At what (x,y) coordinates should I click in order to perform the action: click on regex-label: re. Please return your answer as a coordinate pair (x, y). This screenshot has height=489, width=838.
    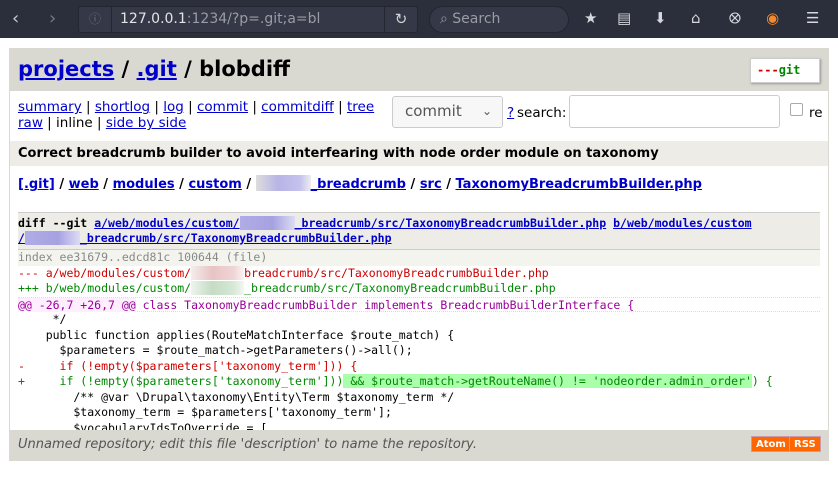
    Looking at the image, I should click on (816, 113).